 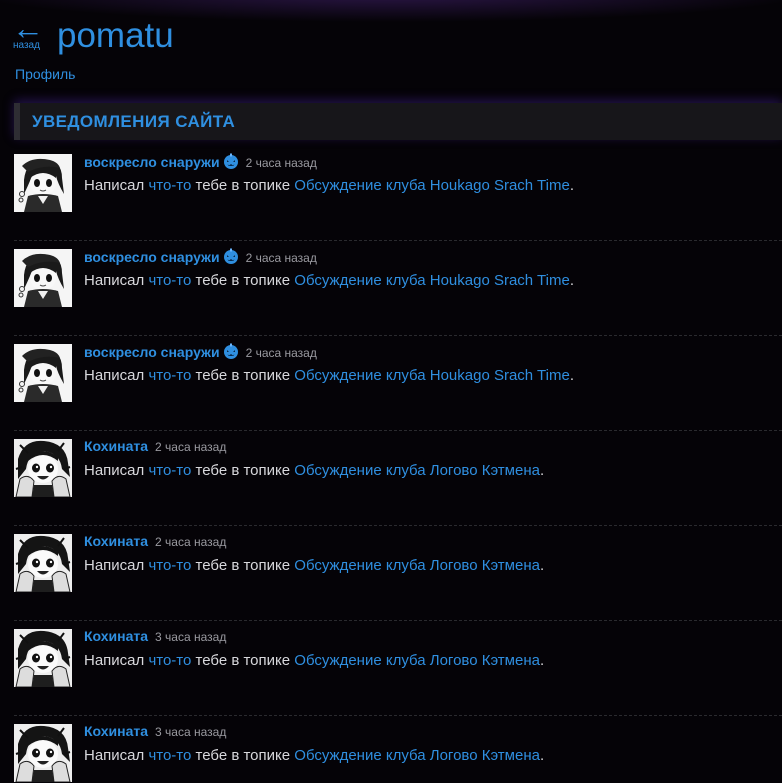 I want to click on page-title: pomatu, so click(x=115, y=35).